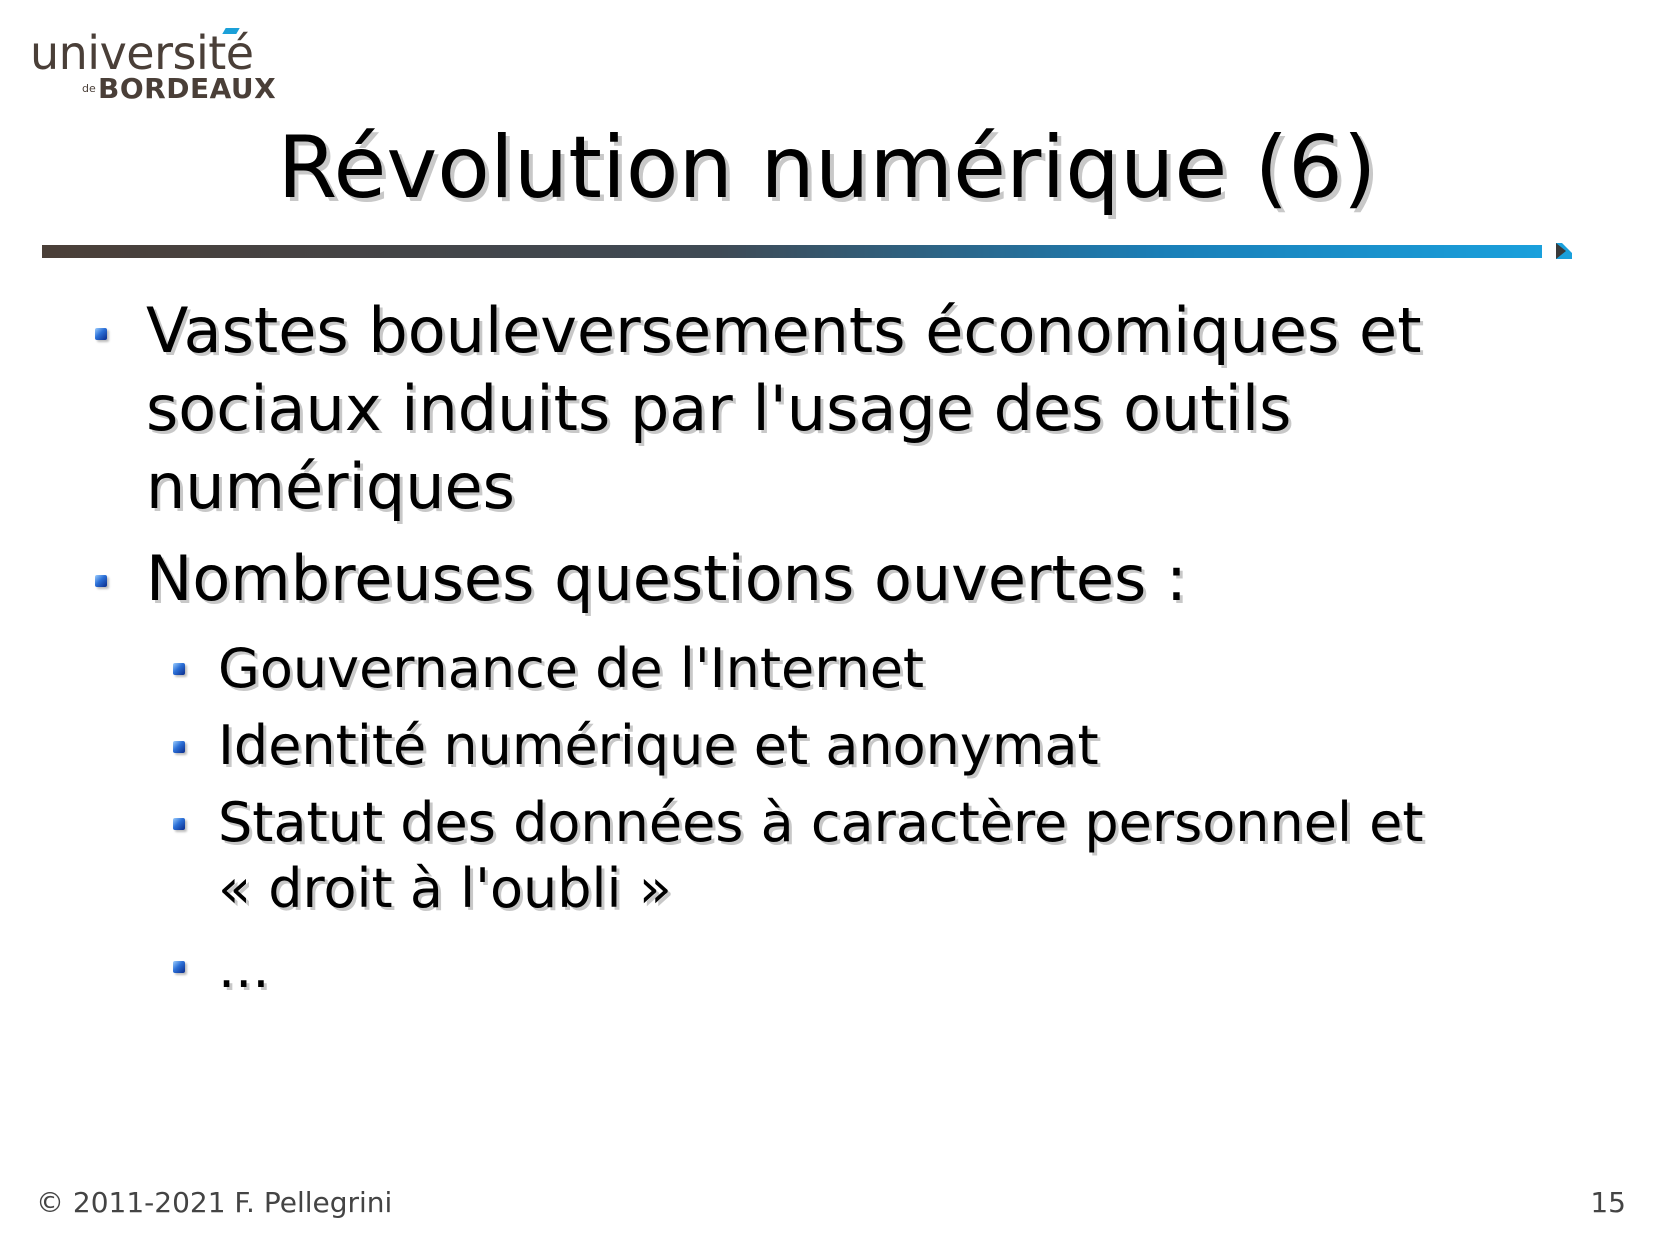 The width and height of the screenshot is (1654, 1241). I want to click on sub-bullet-line: Identité numérique et anonymat, so click(658, 745).